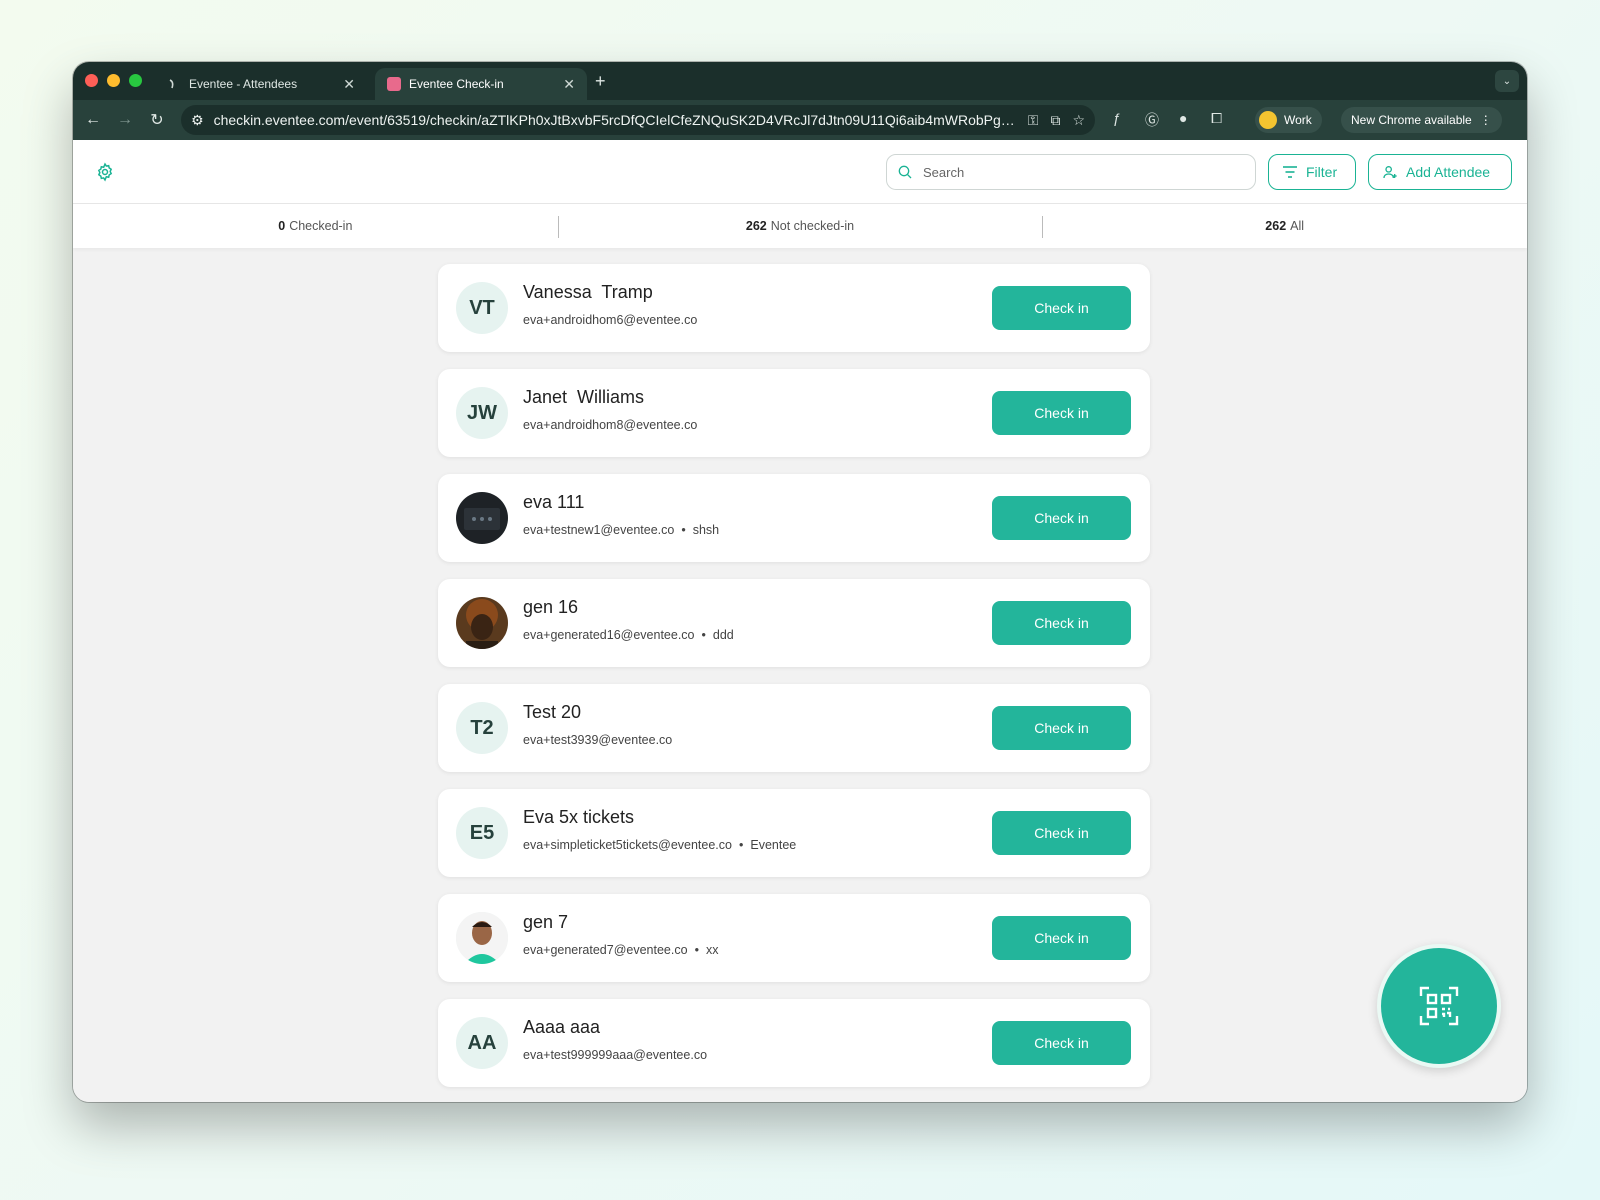 The height and width of the screenshot is (1200, 1600). Describe the element at coordinates (105, 172) in the screenshot. I see `settings-gear-icon` at that location.